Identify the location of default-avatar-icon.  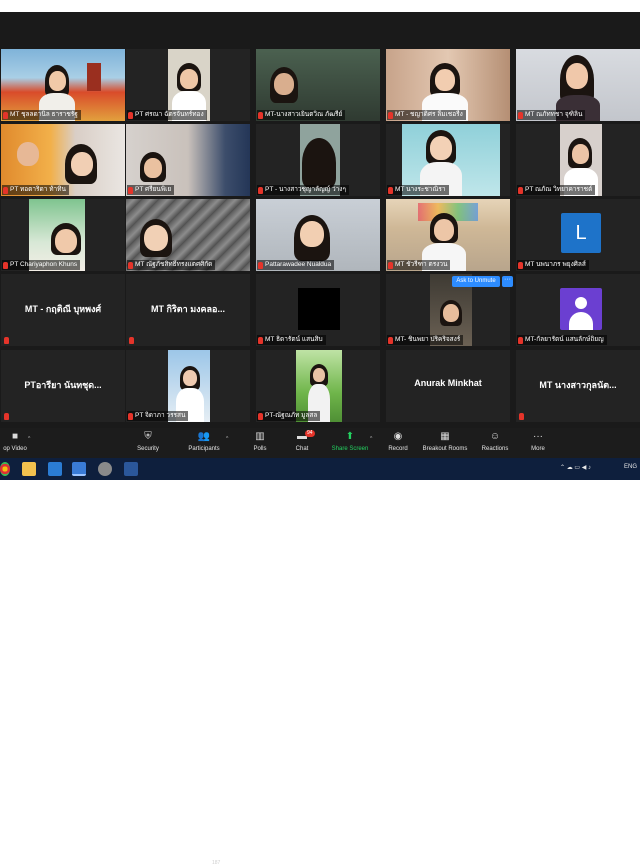
(581, 309).